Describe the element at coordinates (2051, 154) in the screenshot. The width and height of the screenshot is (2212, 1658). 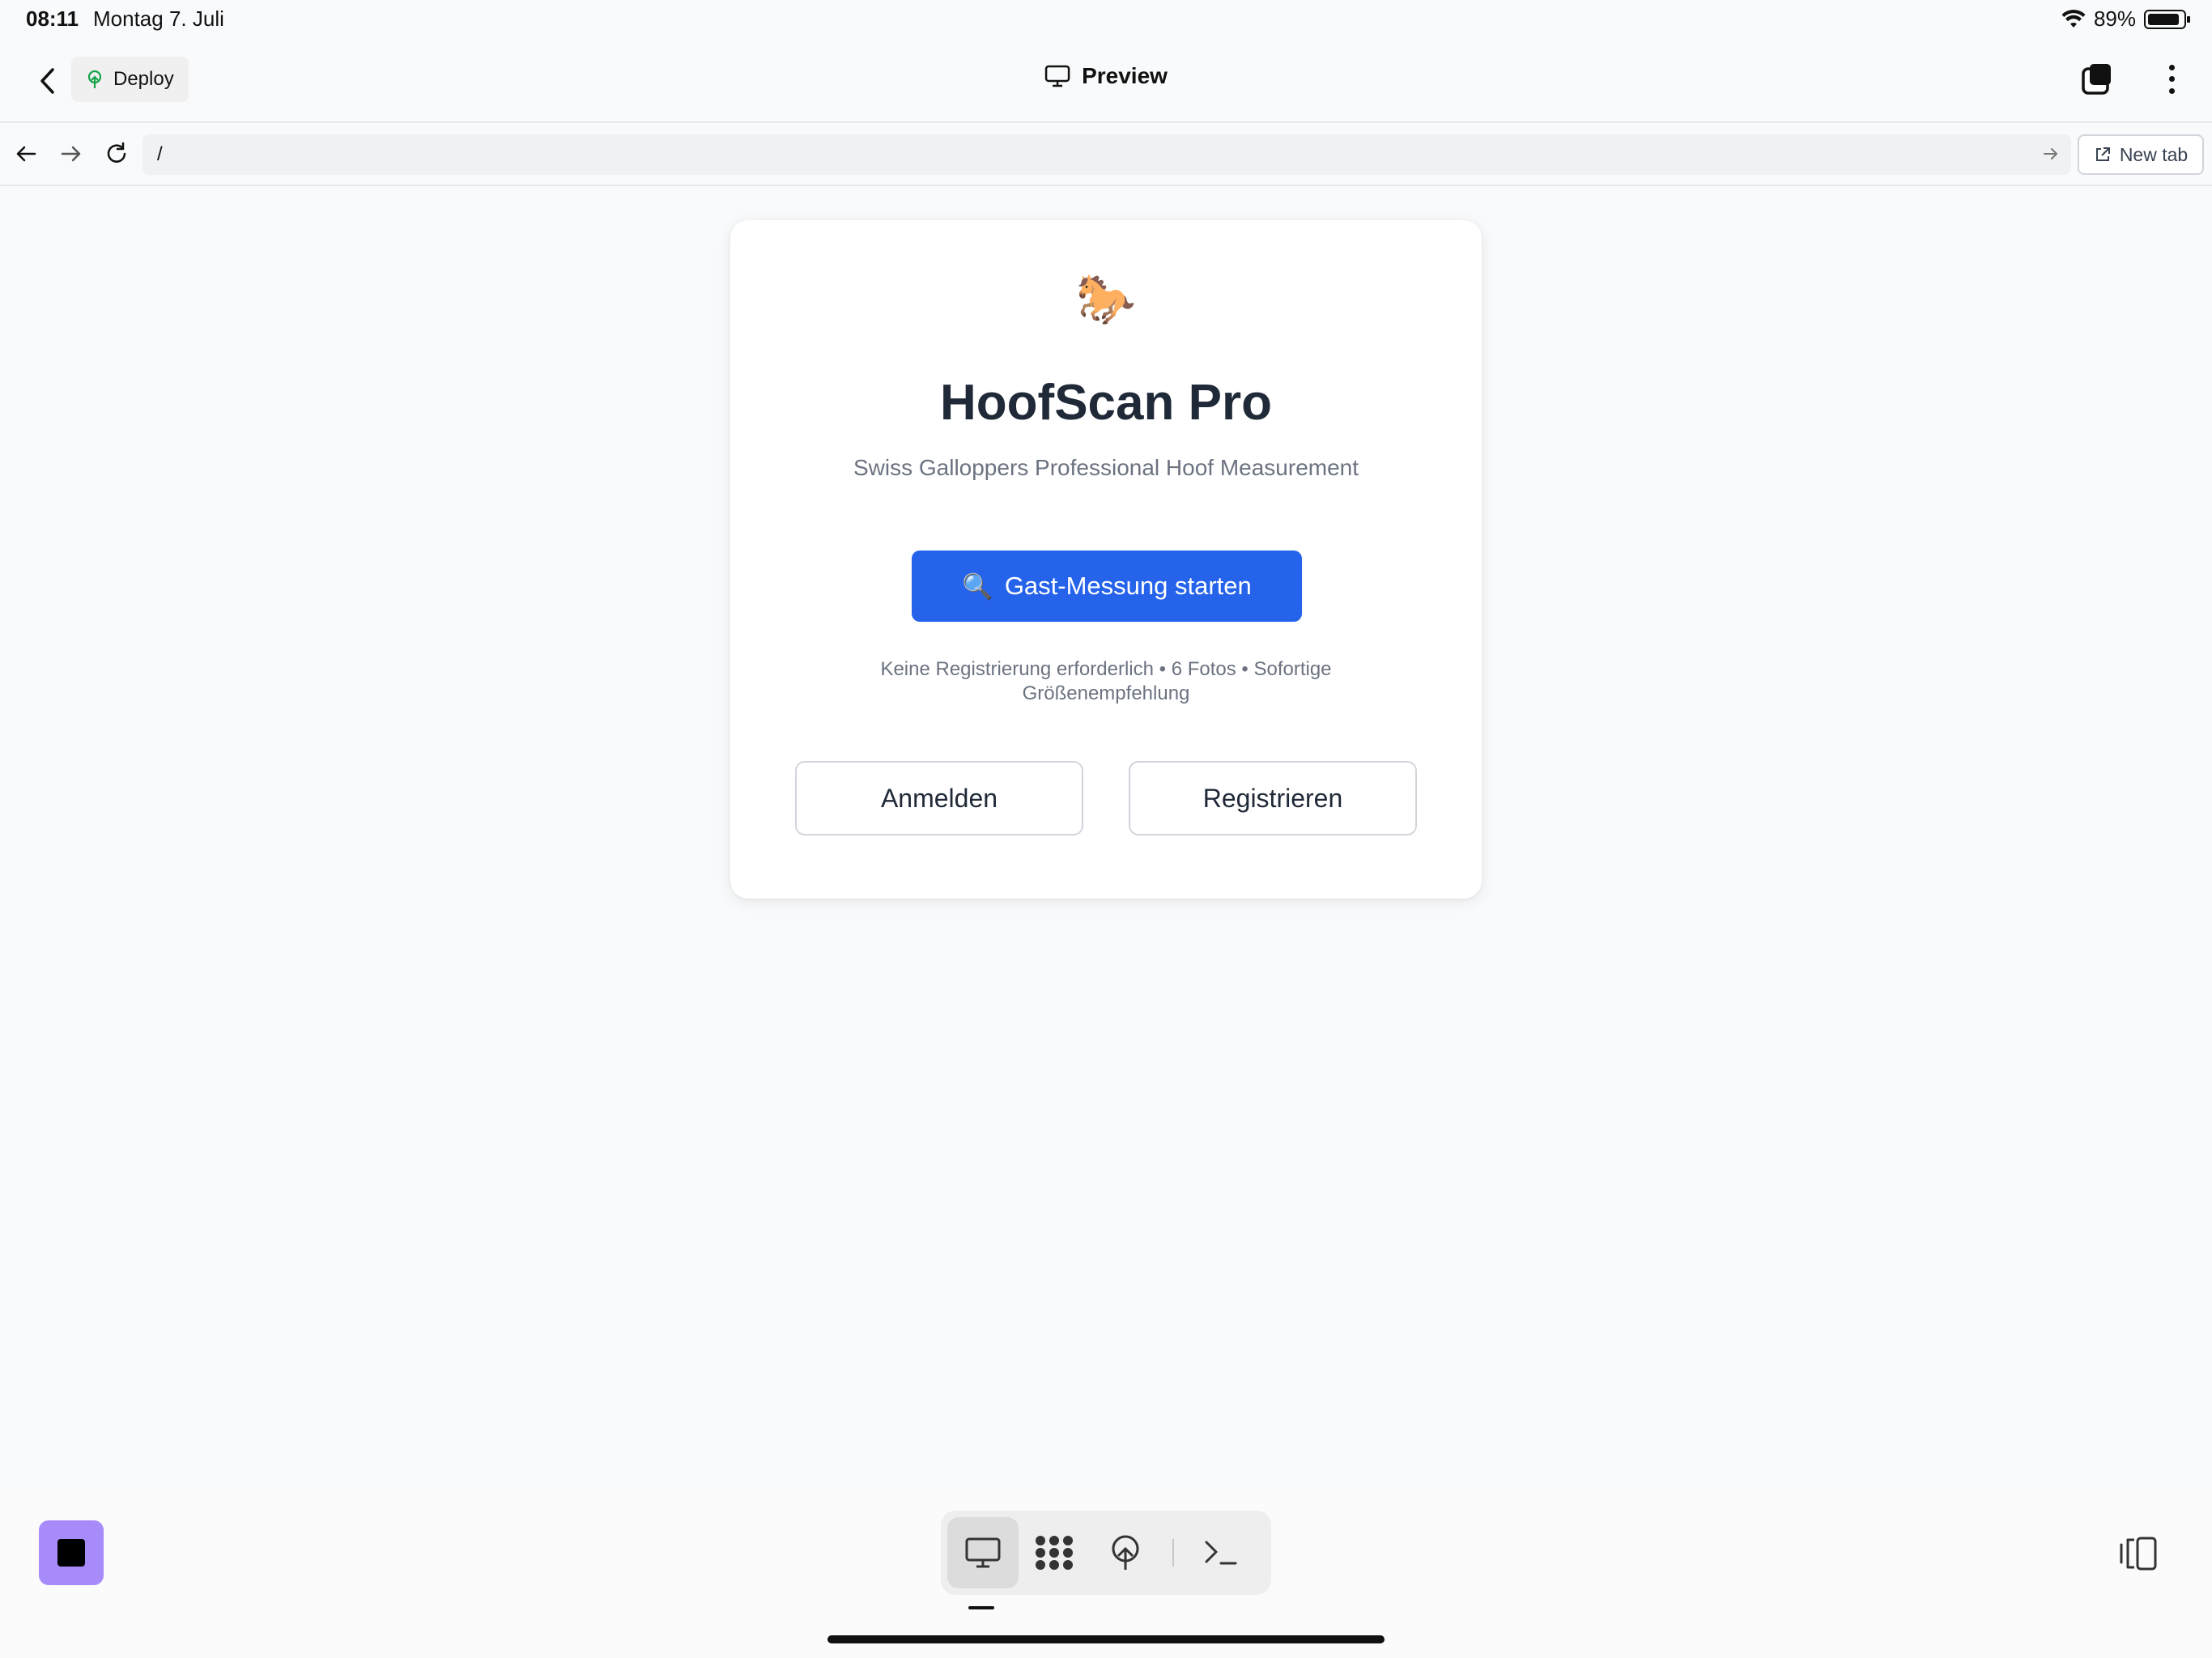
I see `go-arrow-icon` at that location.